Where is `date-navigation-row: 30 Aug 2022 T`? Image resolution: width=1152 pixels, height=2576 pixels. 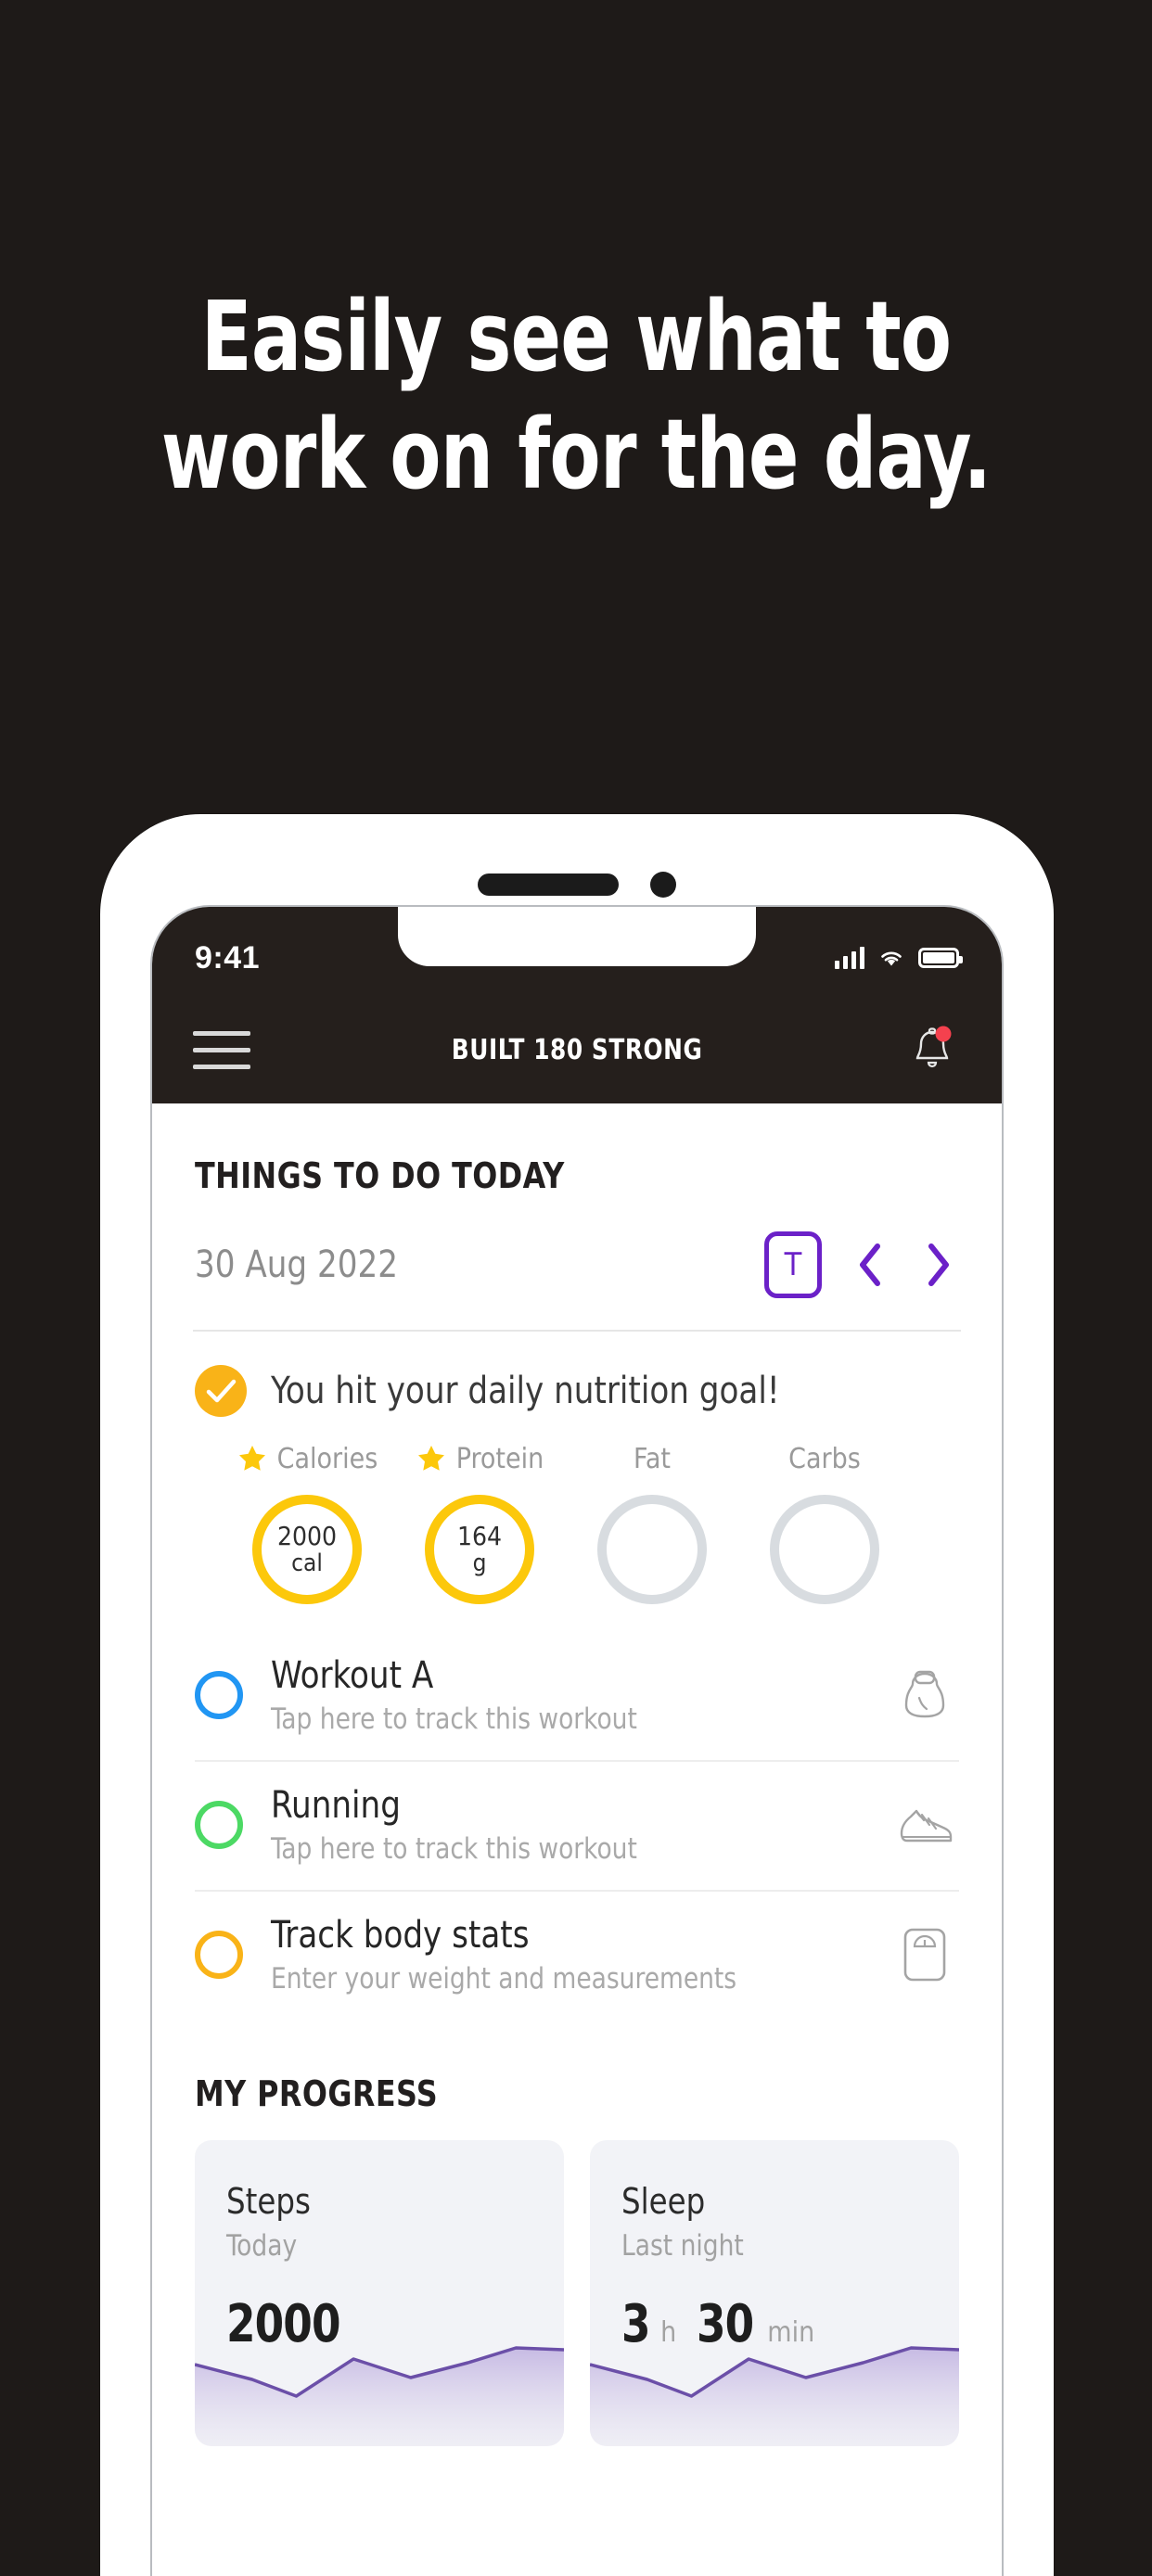
date-navigation-row: 30 Aug 2022 T is located at coordinates (577, 1264).